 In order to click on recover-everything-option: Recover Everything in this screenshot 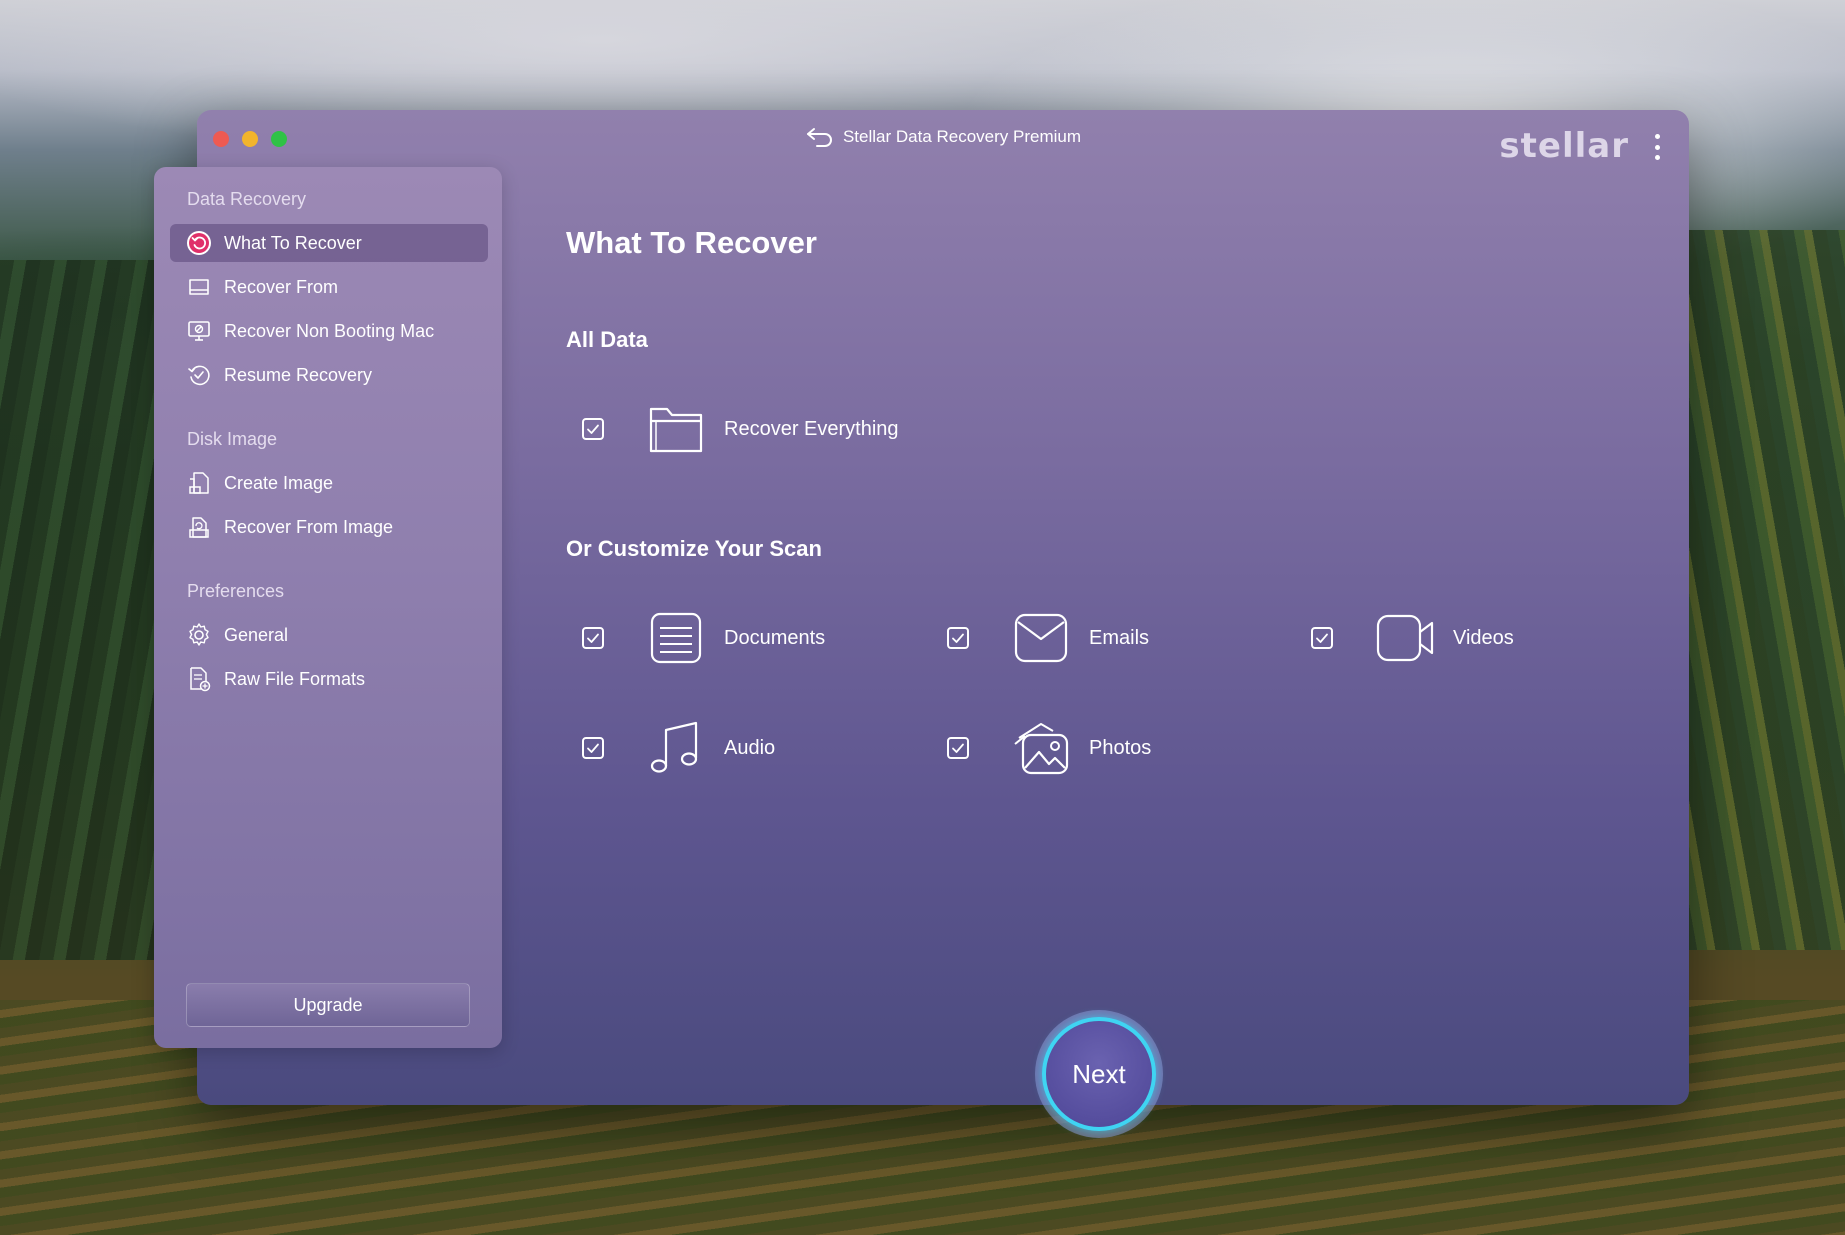, I will do `click(740, 429)`.